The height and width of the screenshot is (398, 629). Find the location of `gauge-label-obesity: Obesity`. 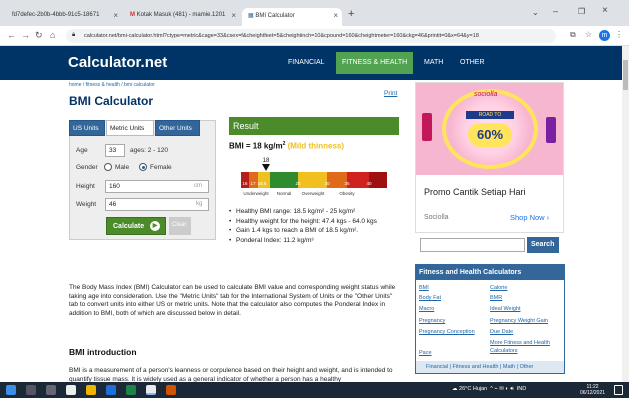

gauge-label-obesity: Obesity is located at coordinates (347, 193).